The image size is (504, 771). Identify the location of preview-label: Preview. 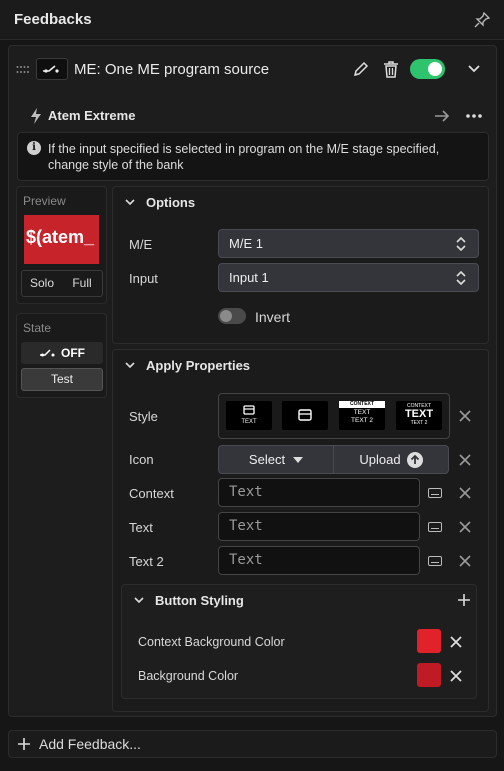
(44, 201).